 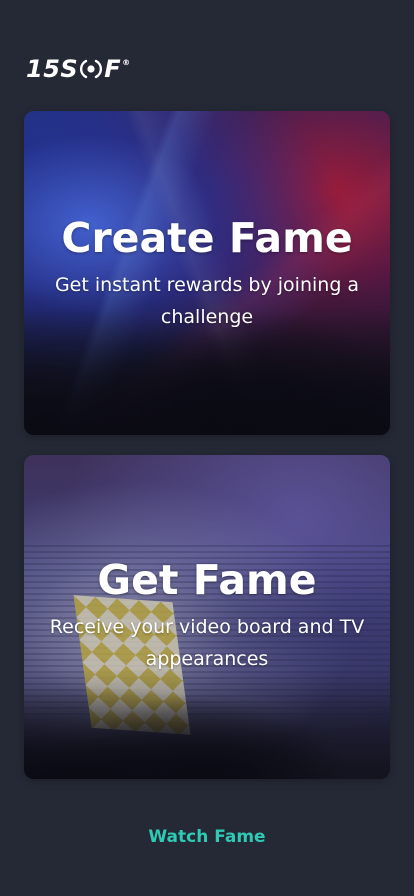 What do you see at coordinates (207, 238) in the screenshot?
I see `create-fame-title: Create Fame` at bounding box center [207, 238].